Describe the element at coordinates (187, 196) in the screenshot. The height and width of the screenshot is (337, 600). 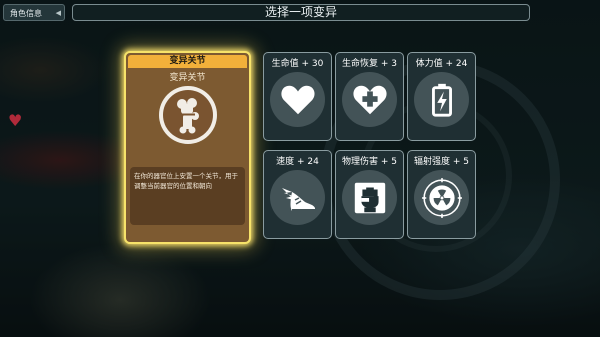
I see `selected-card-description: 在你的器官位上安置一个关节，用于调整当前器官的位置和朝向` at that location.